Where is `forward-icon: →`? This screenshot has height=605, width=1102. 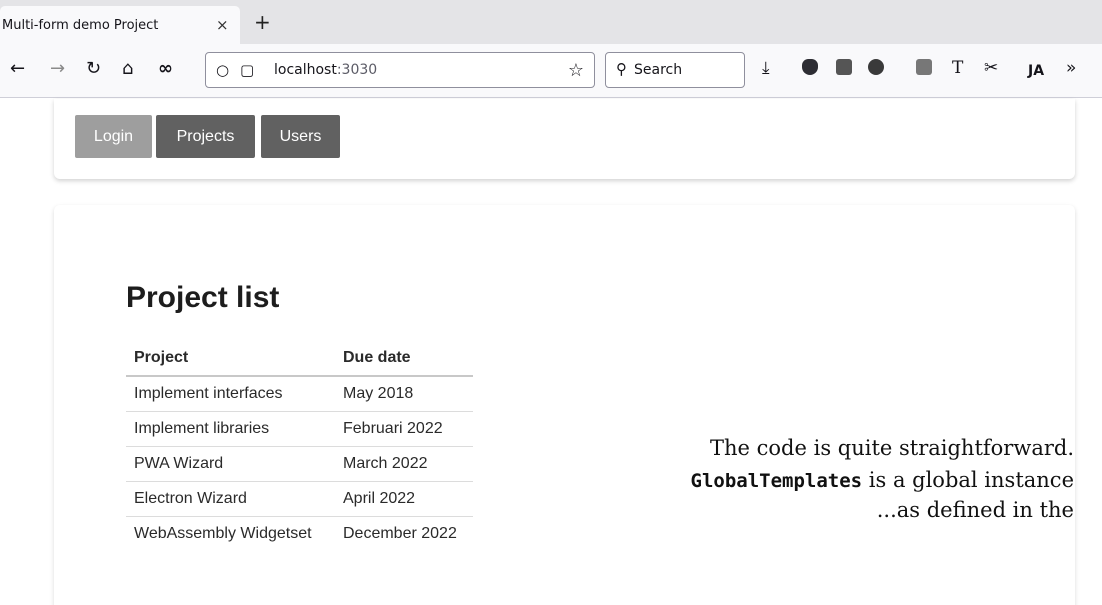
forward-icon: → is located at coordinates (57, 69).